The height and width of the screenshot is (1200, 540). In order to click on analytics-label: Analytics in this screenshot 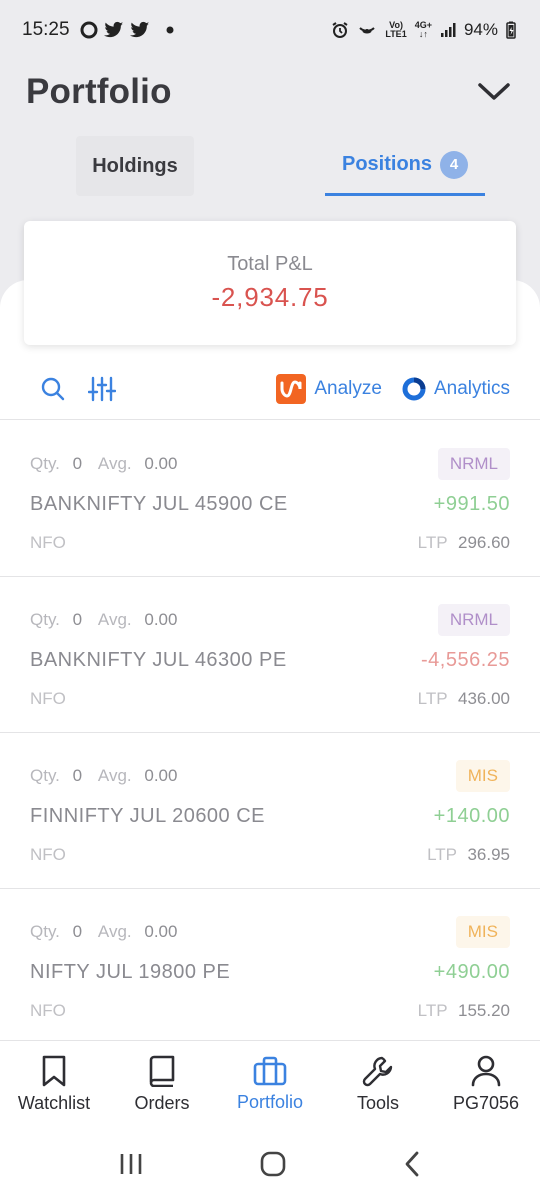, I will do `click(471, 388)`.